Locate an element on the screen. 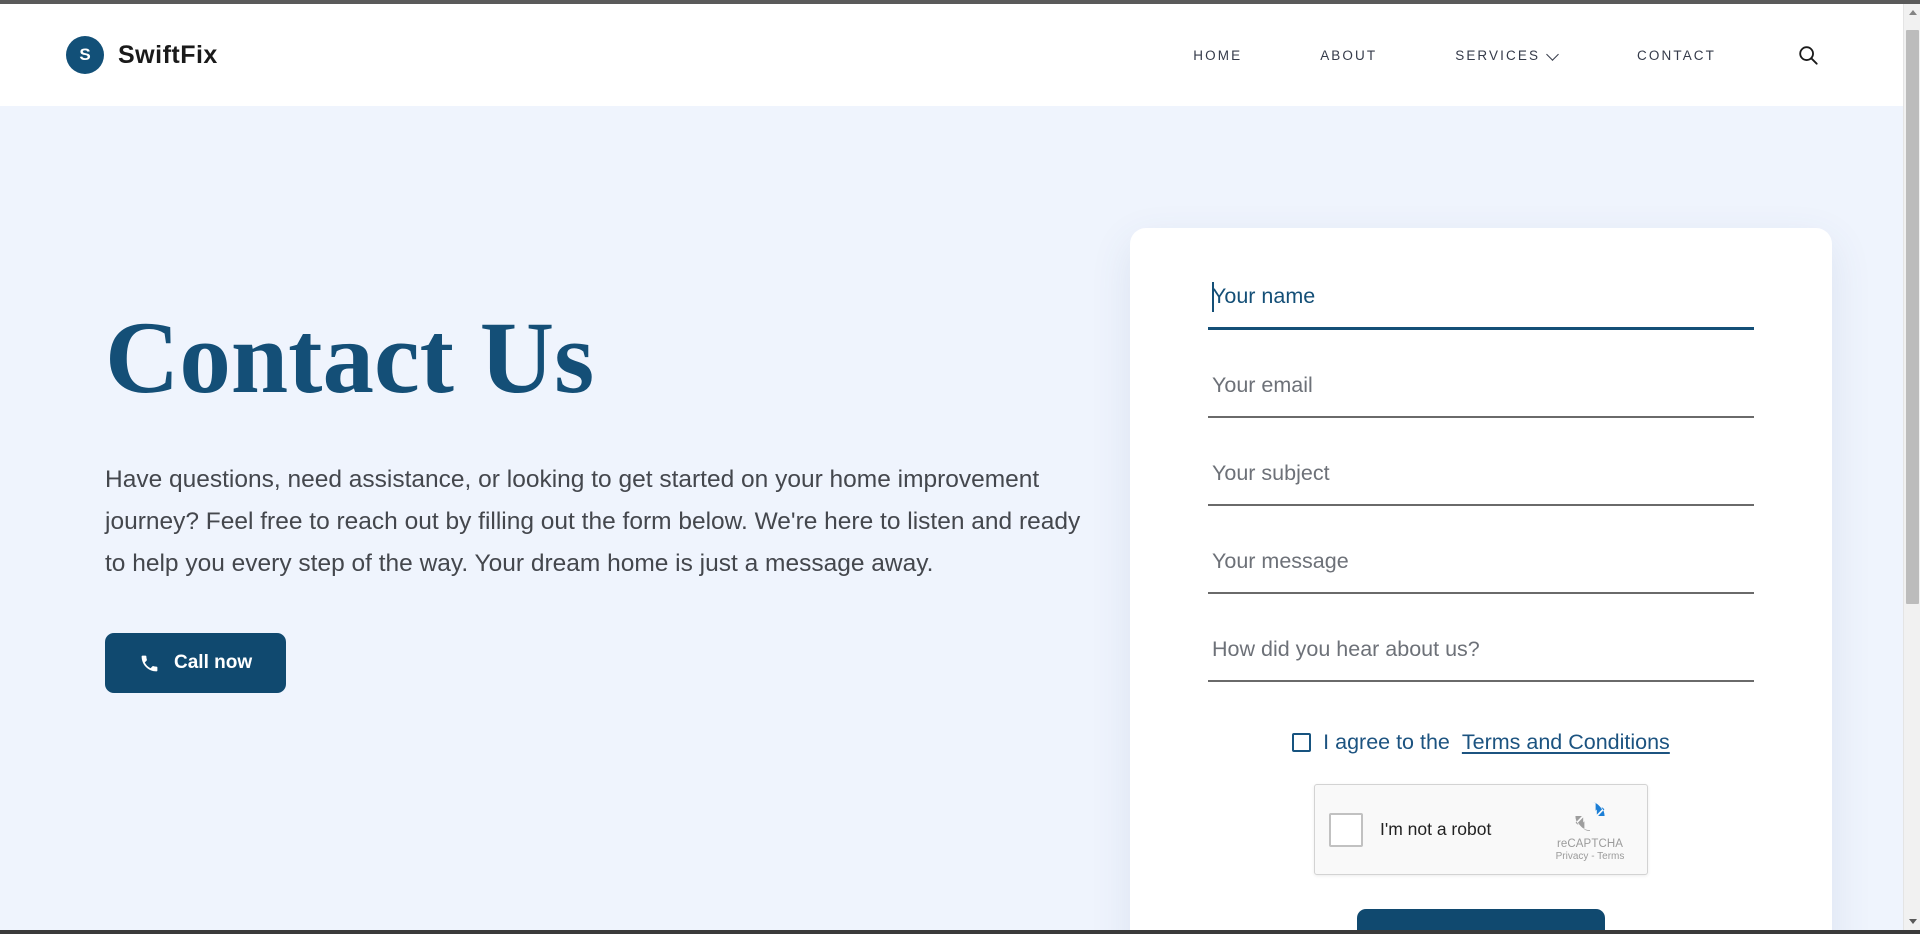 This screenshot has height=934, width=1920. nav-item-about-label: ABOUT is located at coordinates (1349, 55).